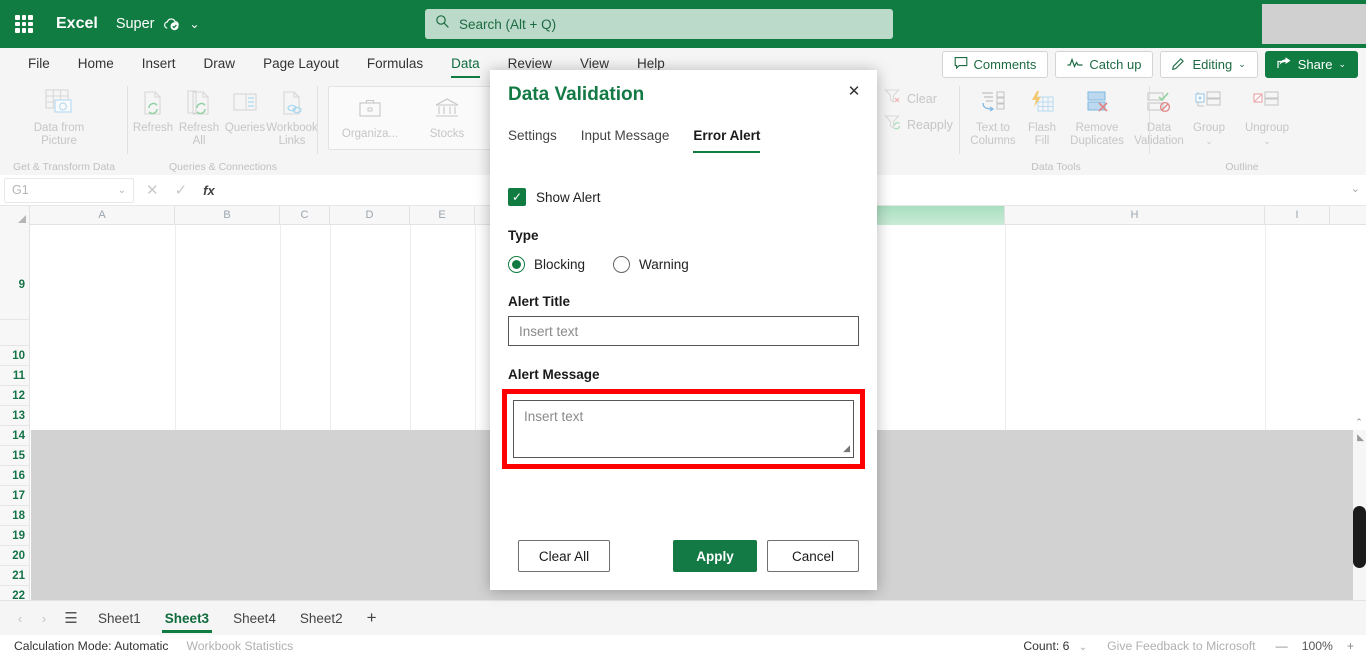  I want to click on row-header-11: 11, so click(15, 376).